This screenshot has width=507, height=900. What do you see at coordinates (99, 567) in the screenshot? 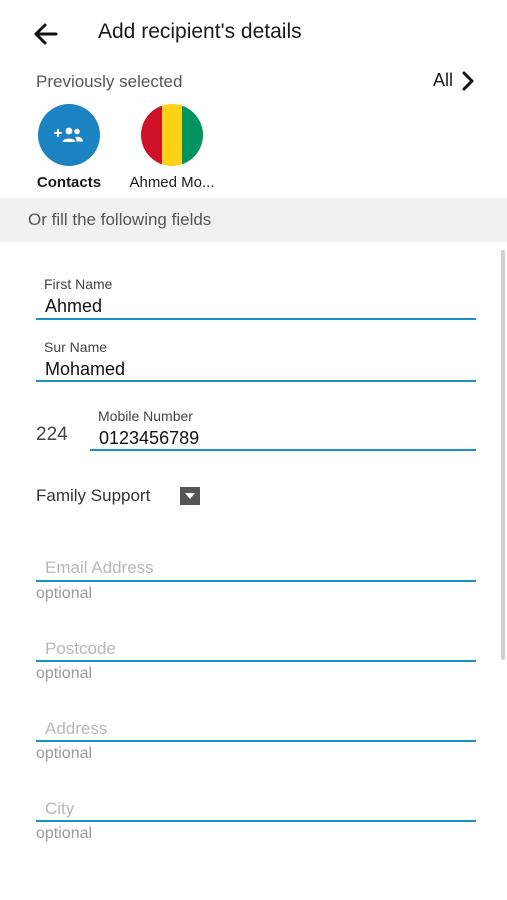
I see `email-placeholder: Email Address` at bounding box center [99, 567].